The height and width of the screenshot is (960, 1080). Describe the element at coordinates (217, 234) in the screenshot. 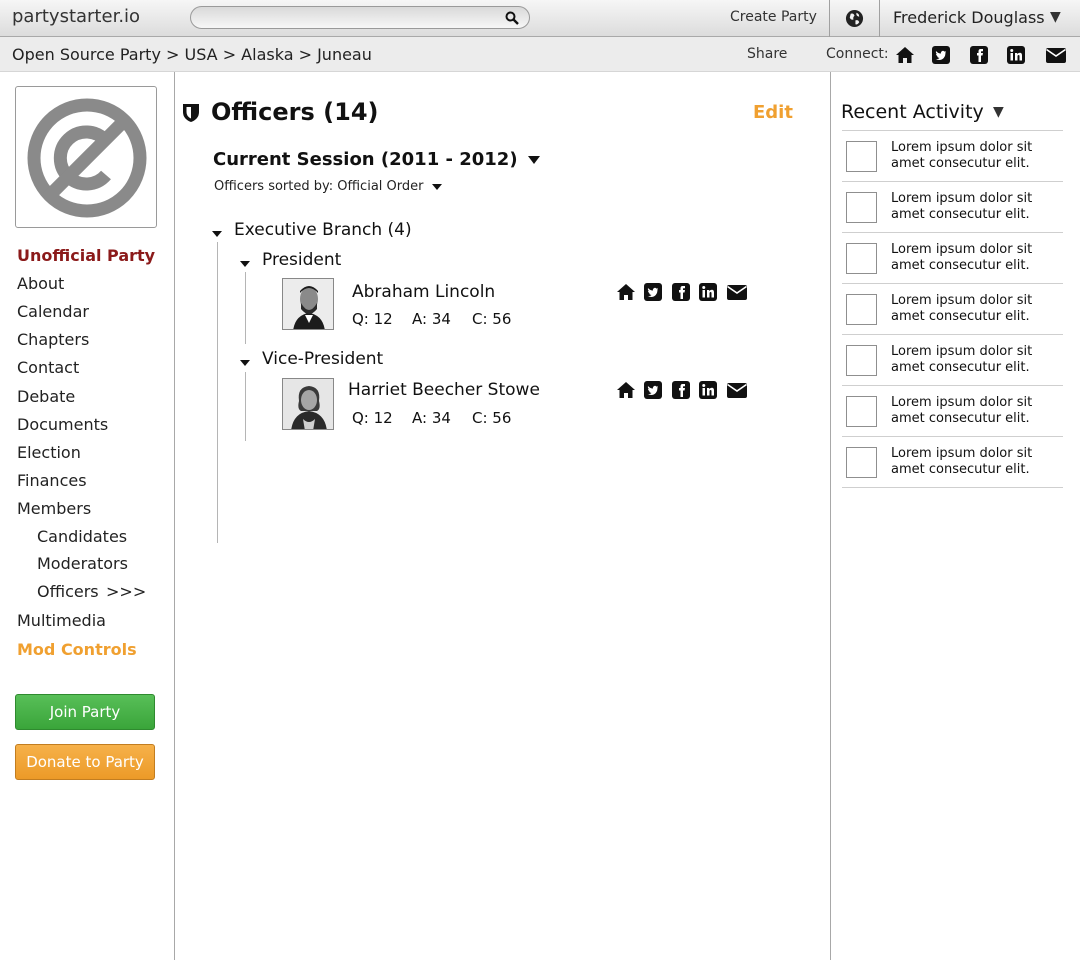

I see `collapse-branch-icon` at that location.